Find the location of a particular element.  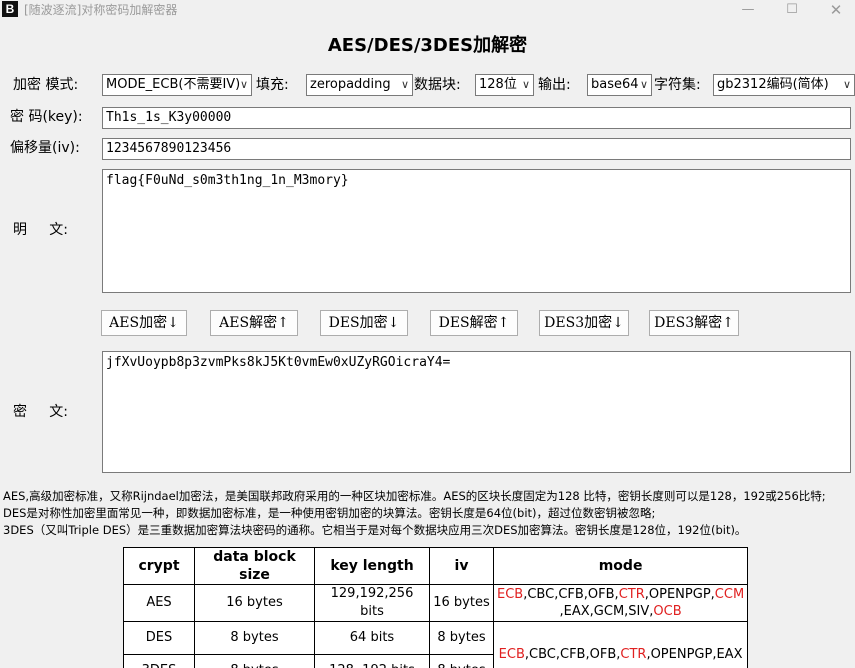

key-length-cell: 128, 192 bits is located at coordinates (372, 661).